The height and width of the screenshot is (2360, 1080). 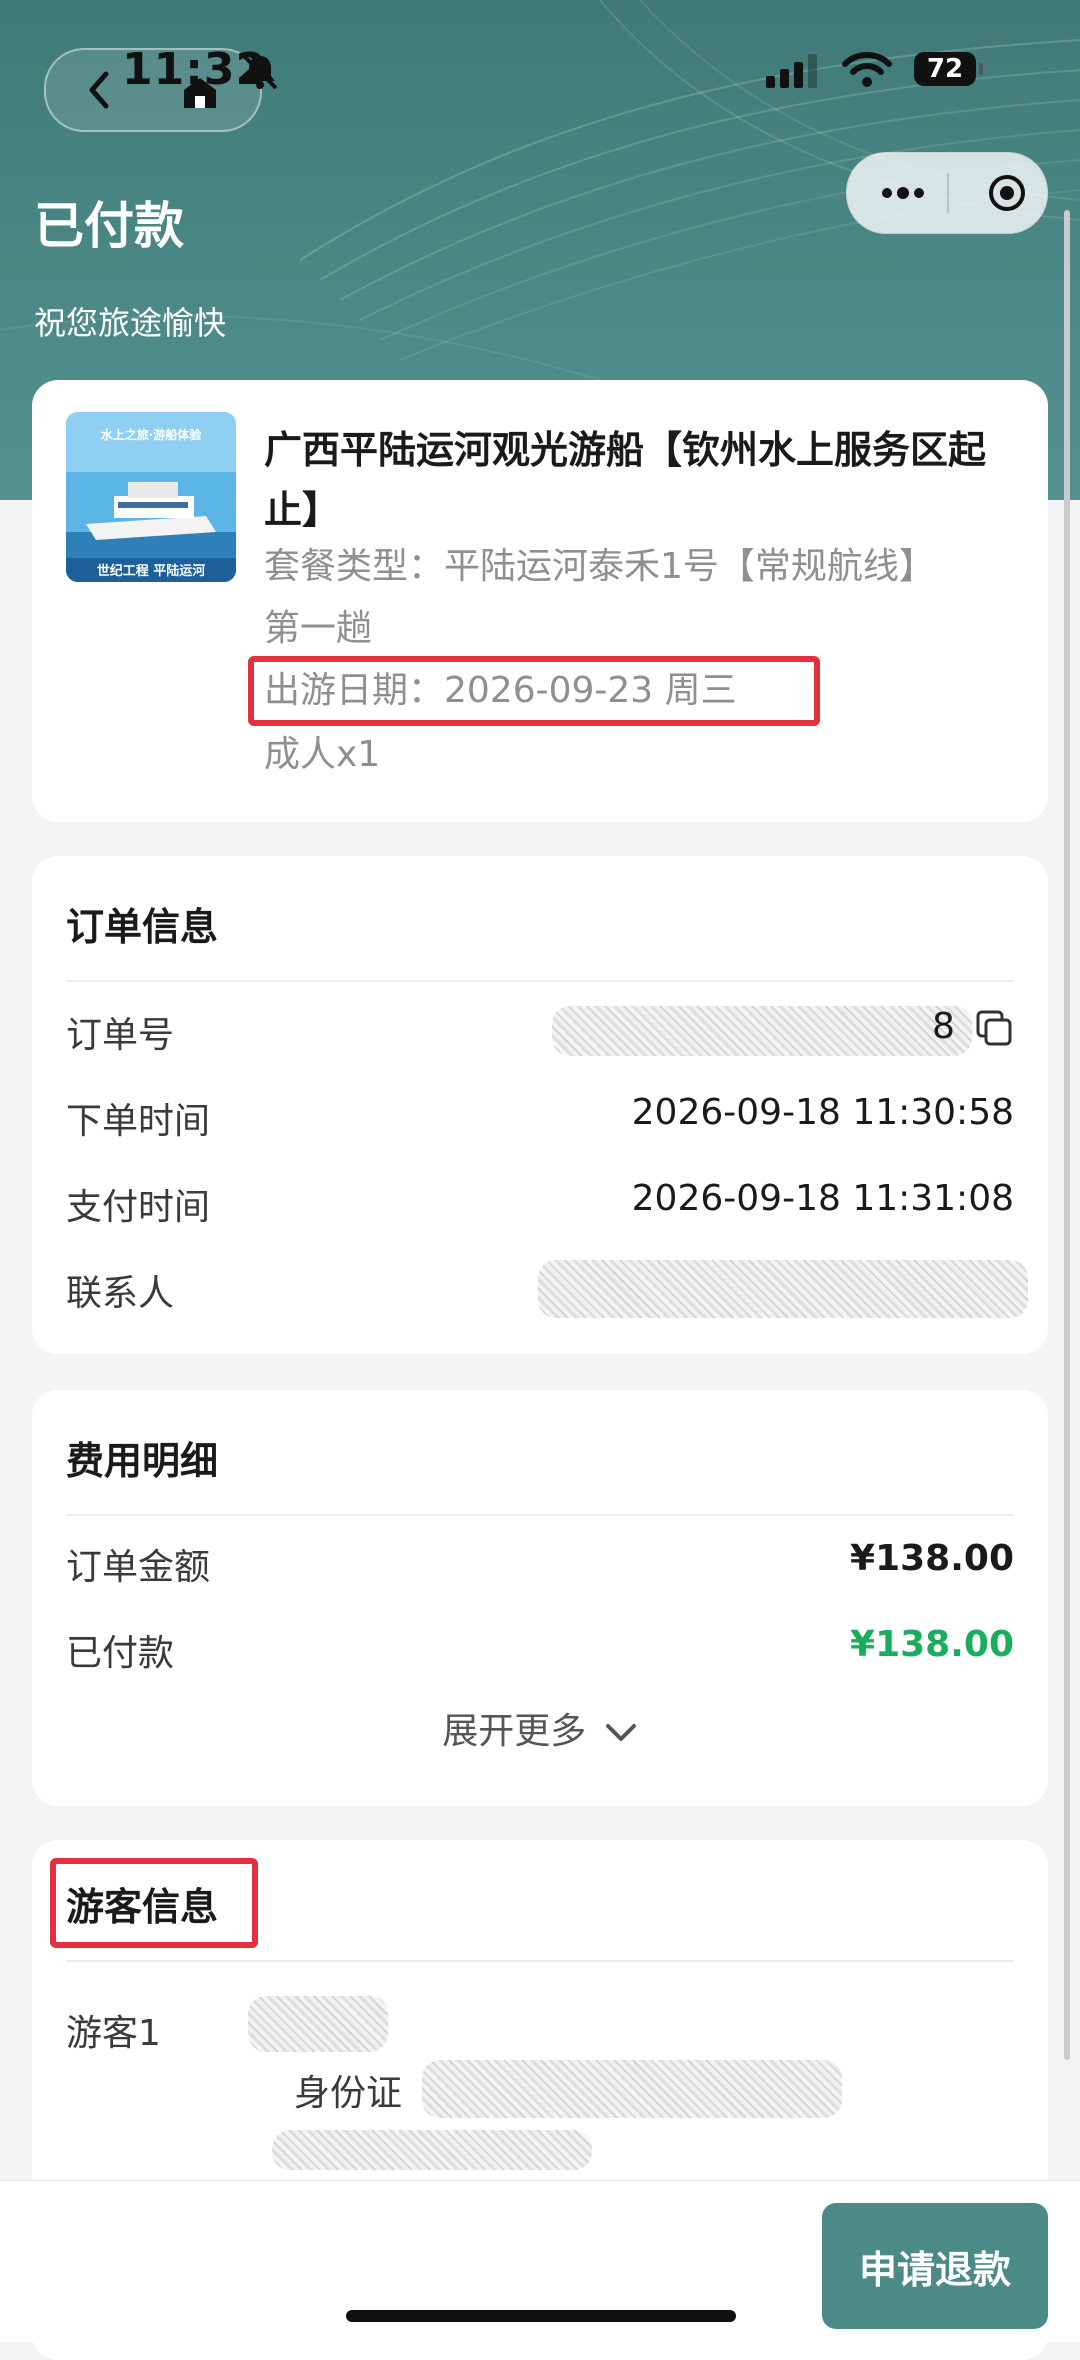 What do you see at coordinates (1007, 193) in the screenshot?
I see `close-target-icon` at bounding box center [1007, 193].